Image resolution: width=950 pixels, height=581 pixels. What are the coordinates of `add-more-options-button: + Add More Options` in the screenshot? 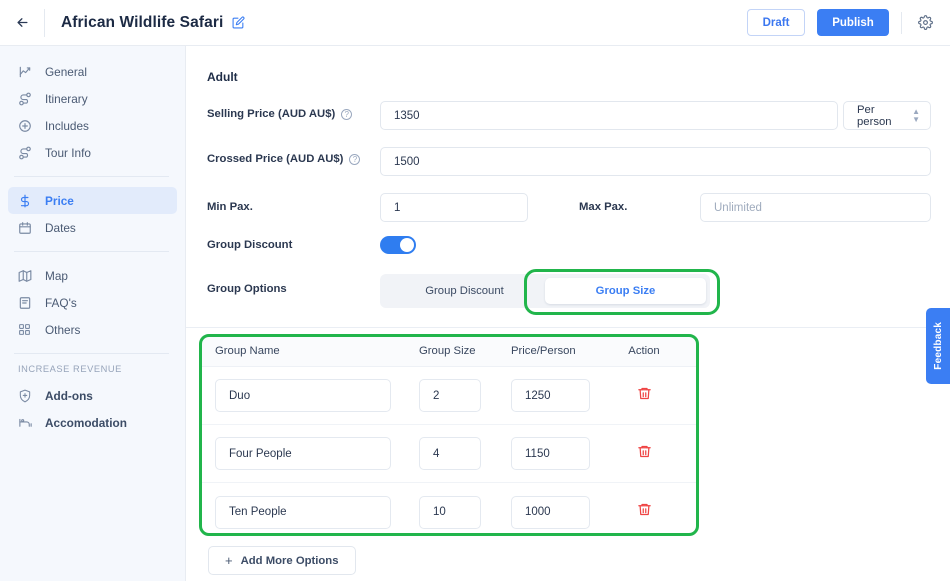 It's located at (282, 560).